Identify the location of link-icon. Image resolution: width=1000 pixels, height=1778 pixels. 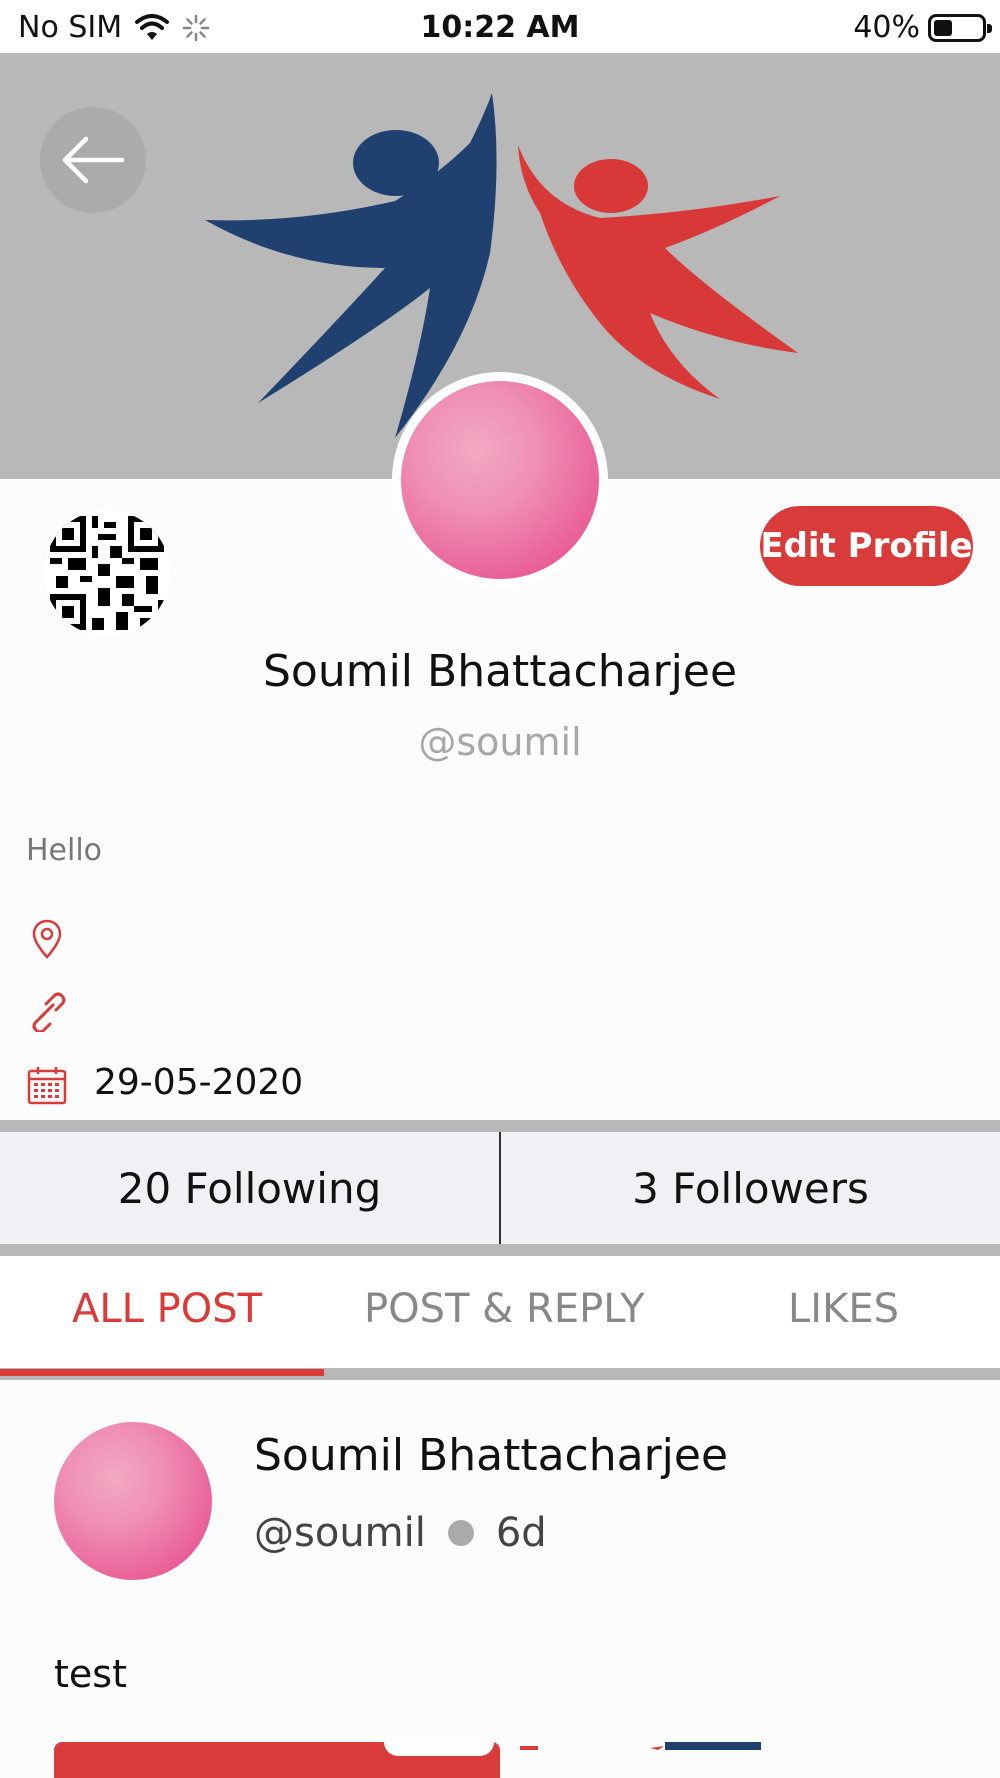
(49, 1012).